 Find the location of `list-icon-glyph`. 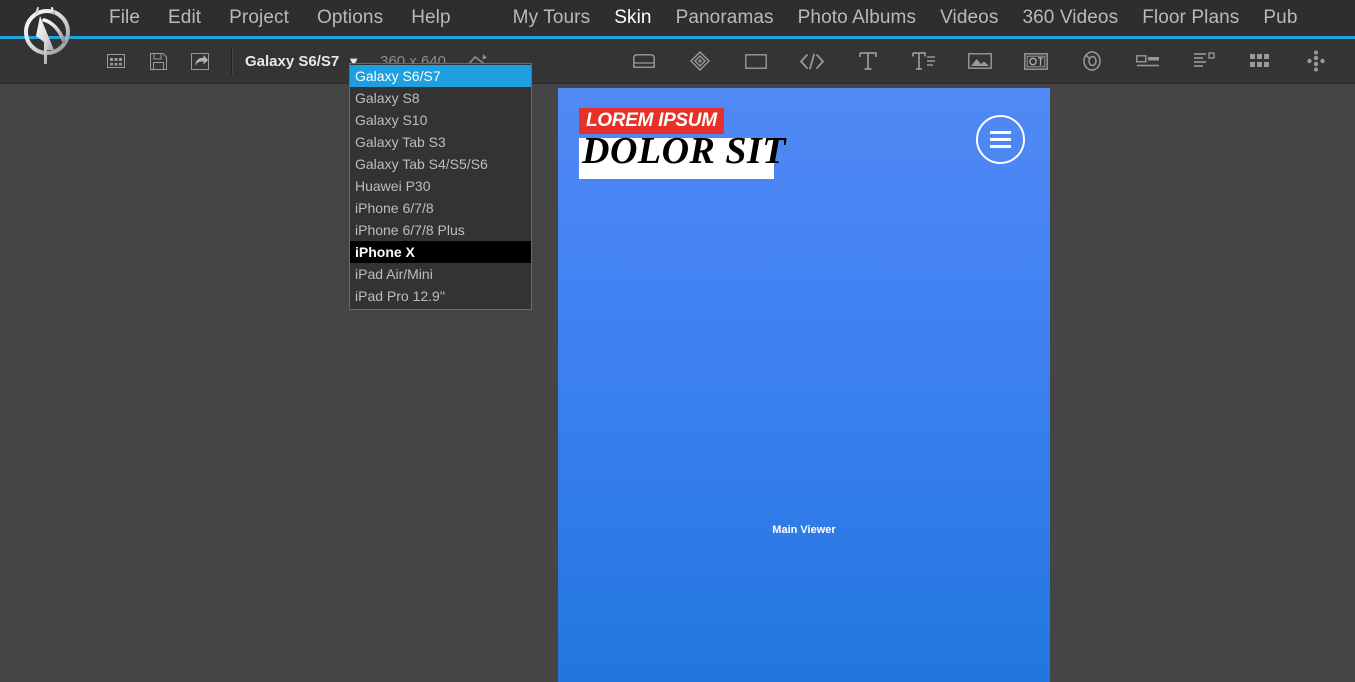

list-icon-glyph is located at coordinates (1204, 59).